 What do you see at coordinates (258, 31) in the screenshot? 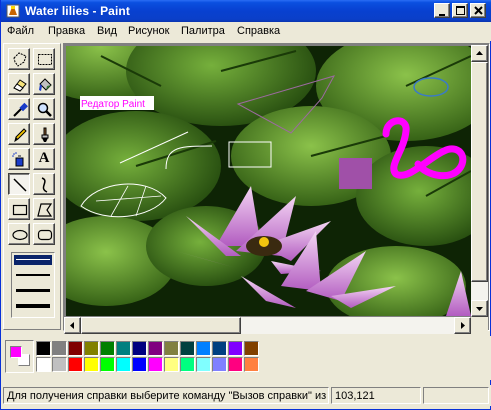
I see `menu-help: Справка` at bounding box center [258, 31].